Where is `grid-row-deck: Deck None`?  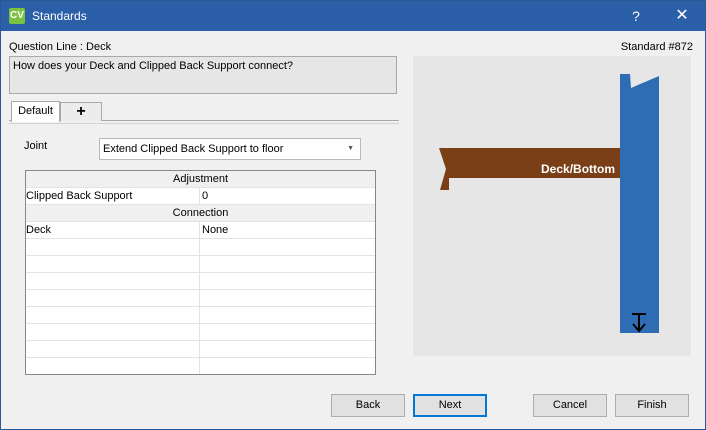
grid-row-deck: Deck None is located at coordinates (200, 230).